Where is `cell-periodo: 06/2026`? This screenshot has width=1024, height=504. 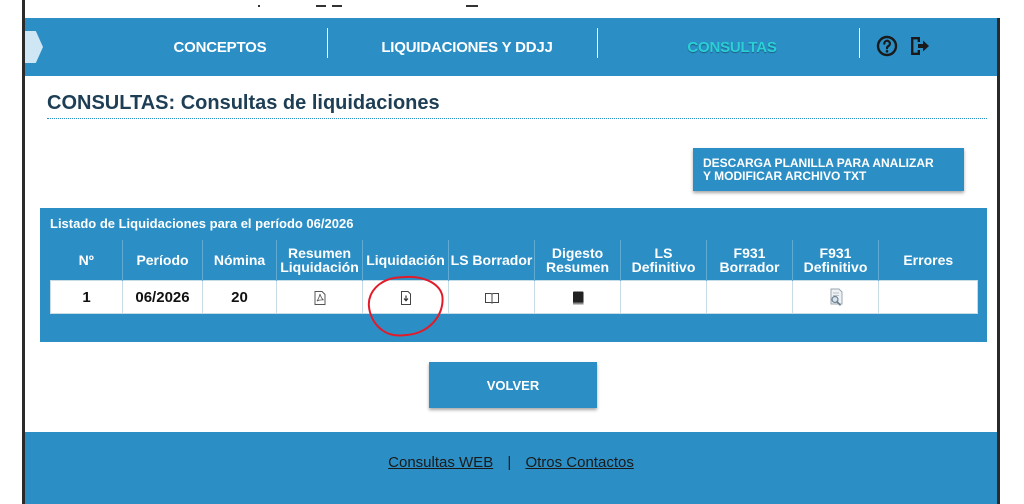
cell-periodo: 06/2026 is located at coordinates (162, 297).